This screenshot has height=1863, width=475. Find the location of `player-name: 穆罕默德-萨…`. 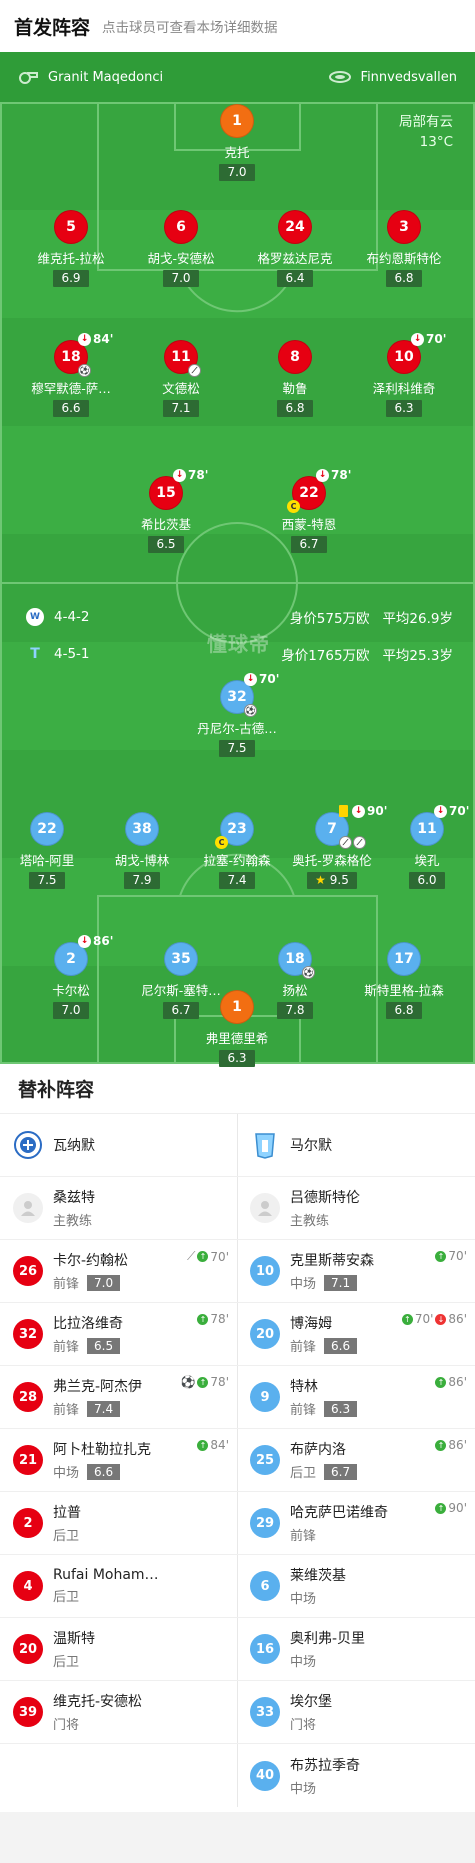

player-name: 穆罕默德-萨… is located at coordinates (71, 388).